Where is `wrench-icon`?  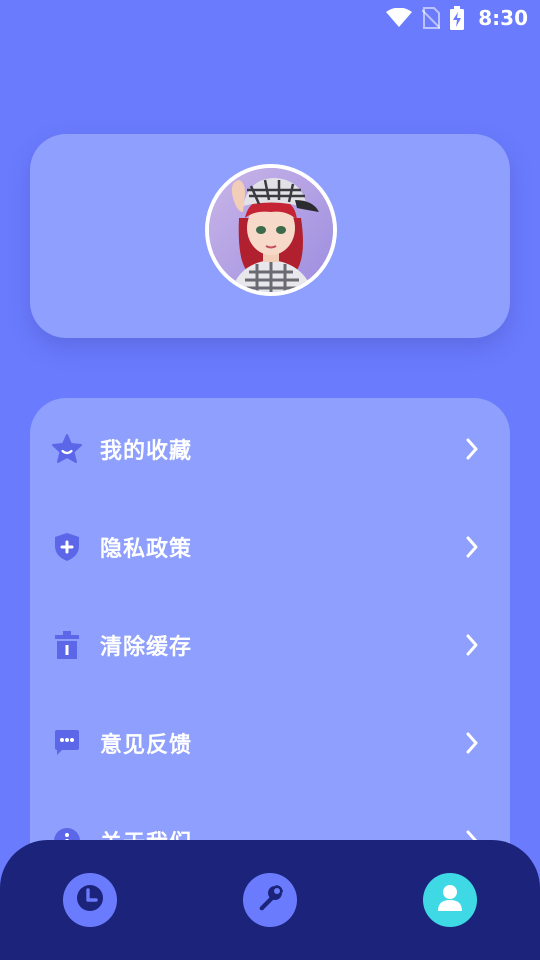 wrench-icon is located at coordinates (270, 900).